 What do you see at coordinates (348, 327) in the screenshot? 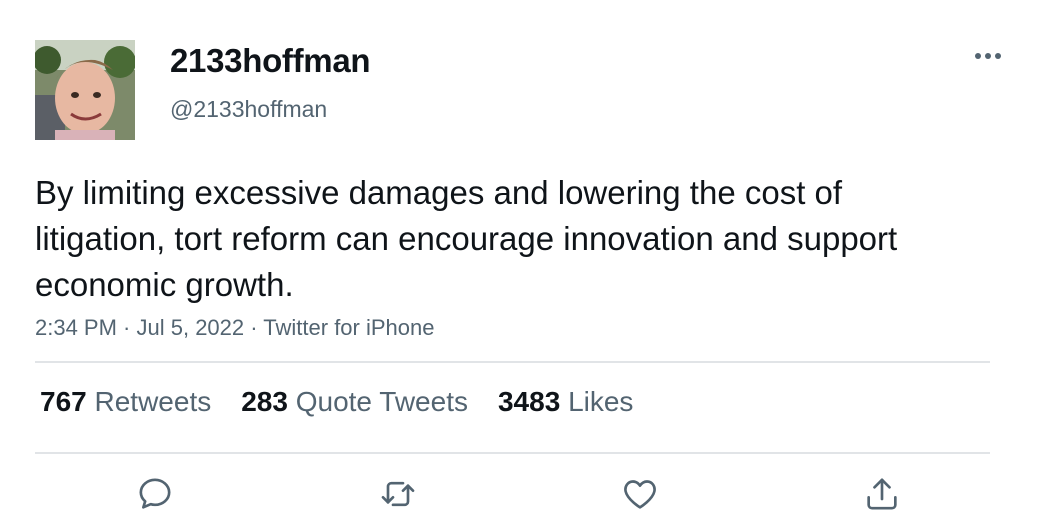
I see `tweet-source: Twitter for iPhone` at bounding box center [348, 327].